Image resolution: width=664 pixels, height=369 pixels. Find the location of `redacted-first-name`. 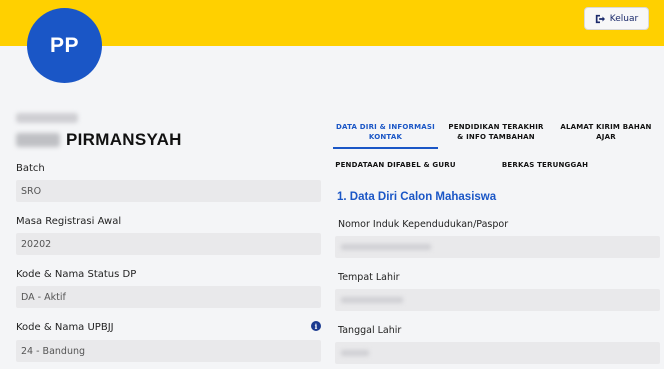

redacted-first-name is located at coordinates (38, 140).